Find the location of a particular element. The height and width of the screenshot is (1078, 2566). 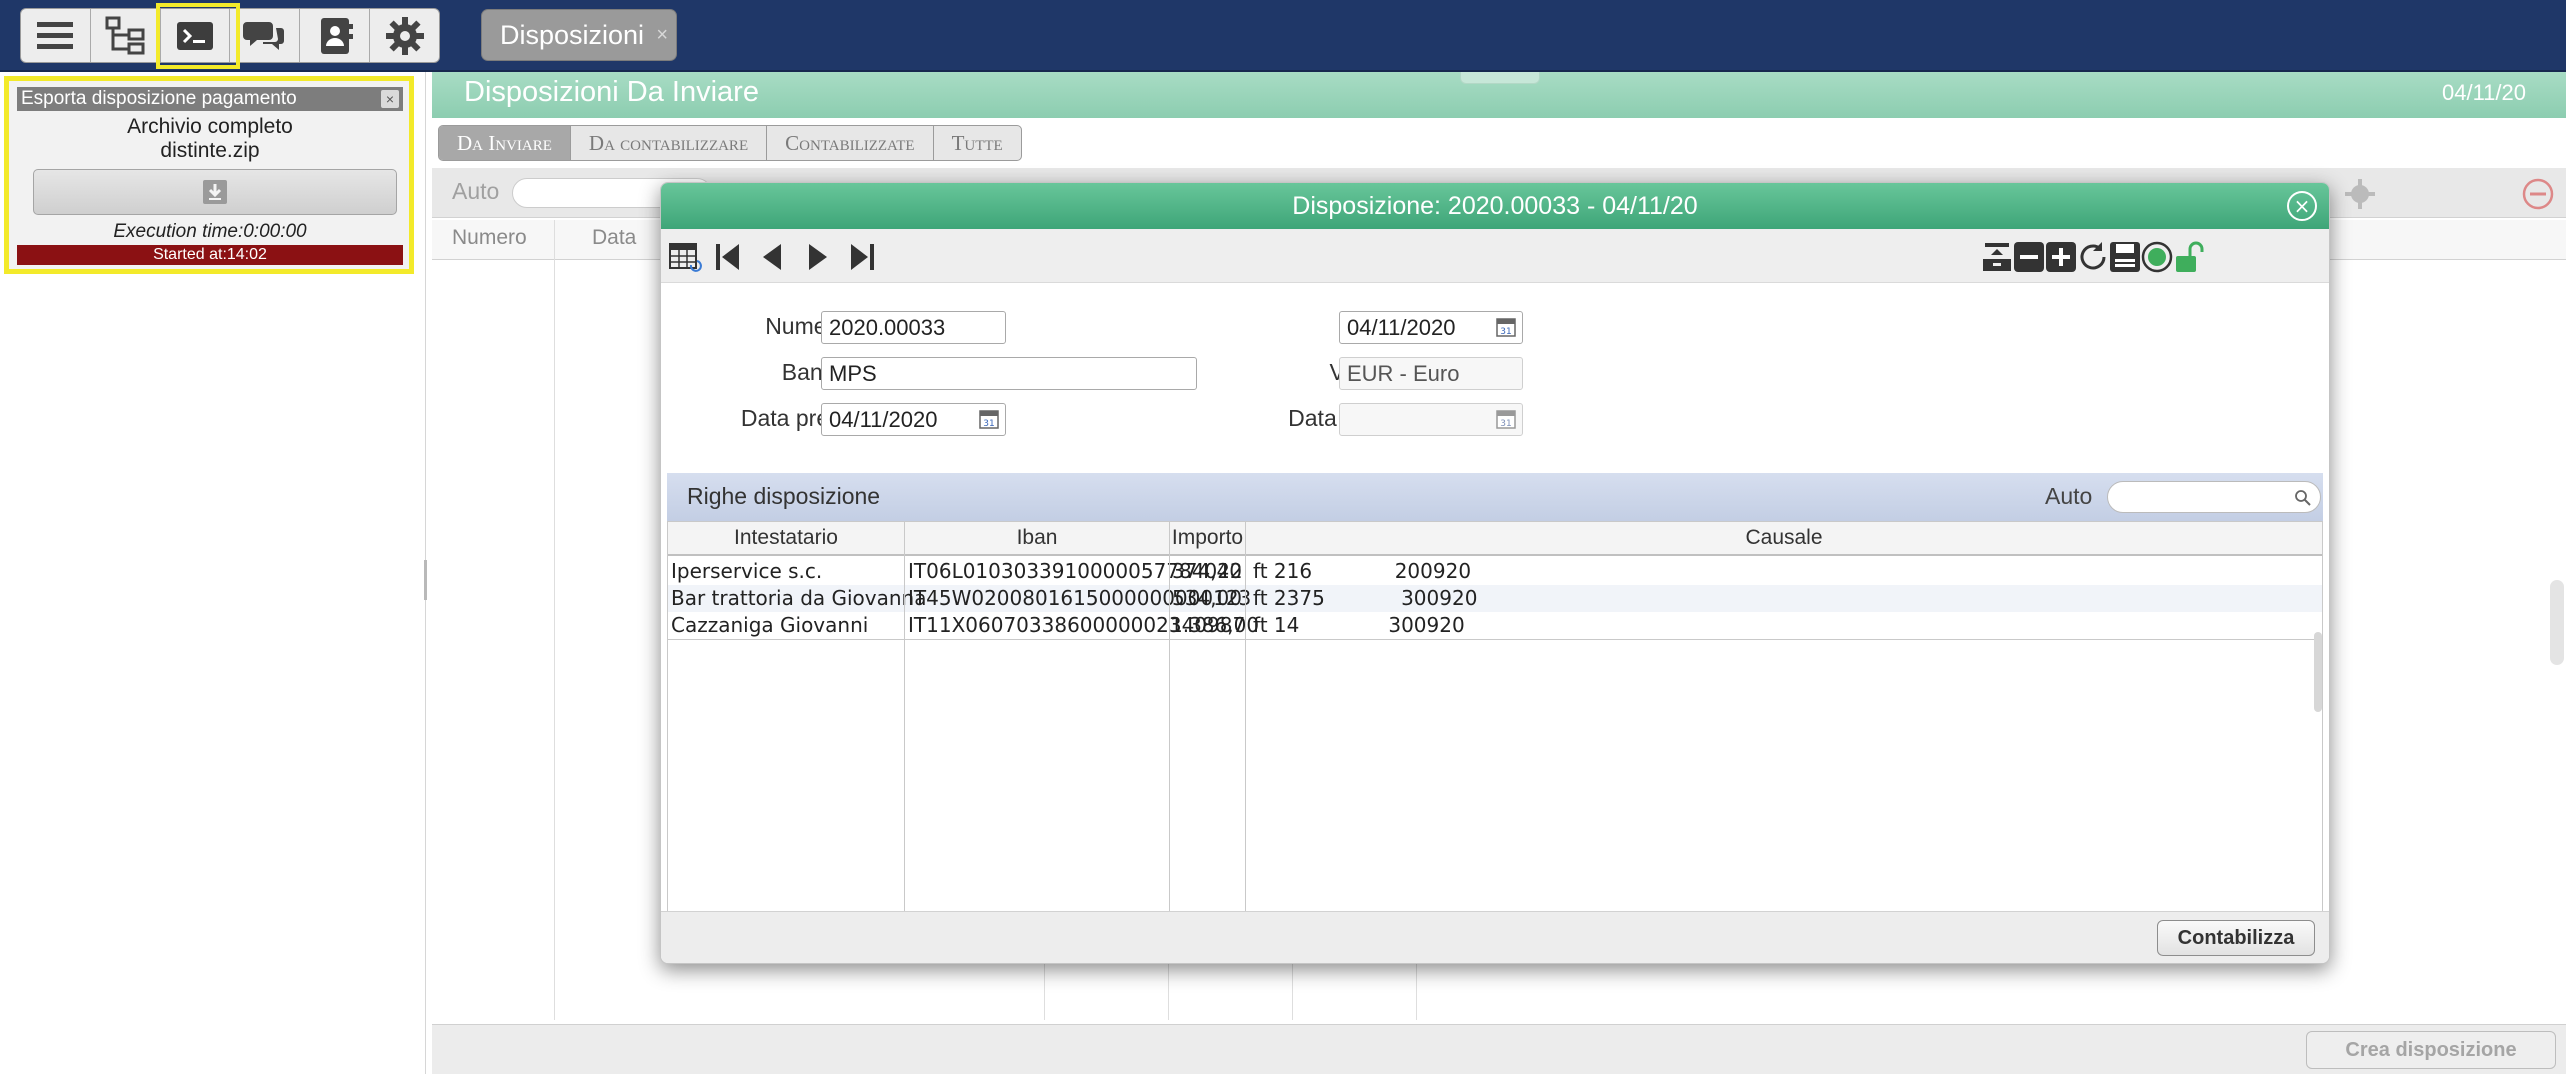

tab-disposizioni: Disposizioni × is located at coordinates (579, 35).